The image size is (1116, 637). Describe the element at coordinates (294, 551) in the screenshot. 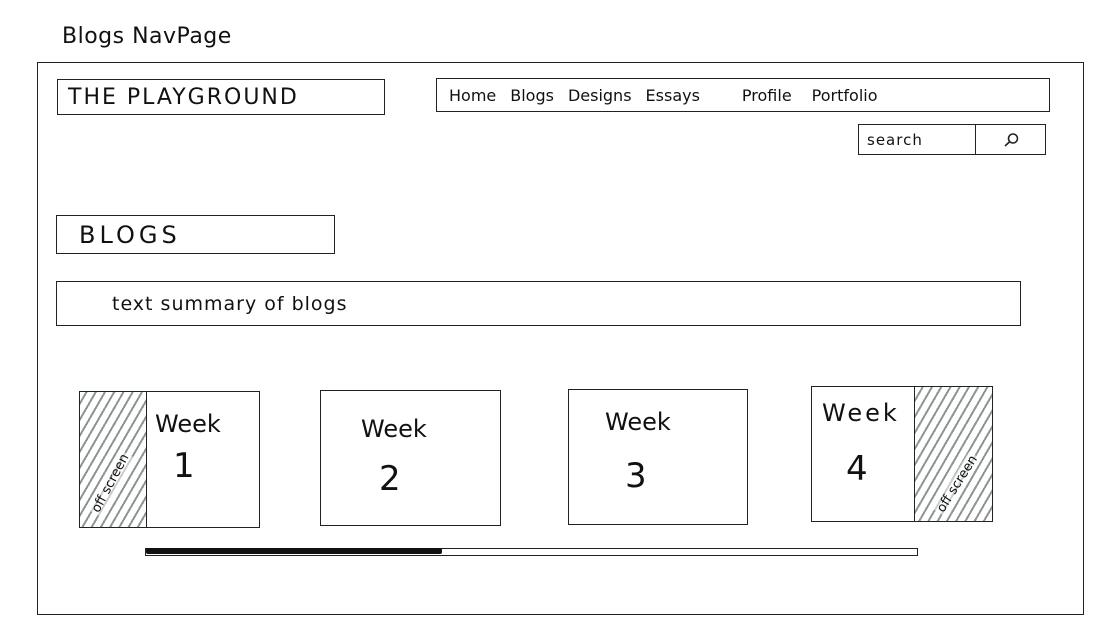

I see `card-scrollbar-thumb` at that location.